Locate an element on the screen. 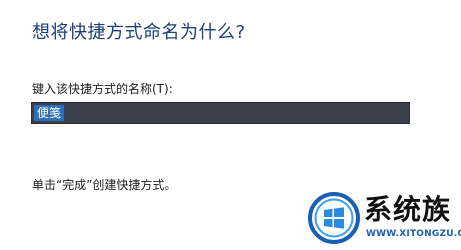  site-watermark: 系统族 WWW.XITONGZU.COM is located at coordinates (384, 219).